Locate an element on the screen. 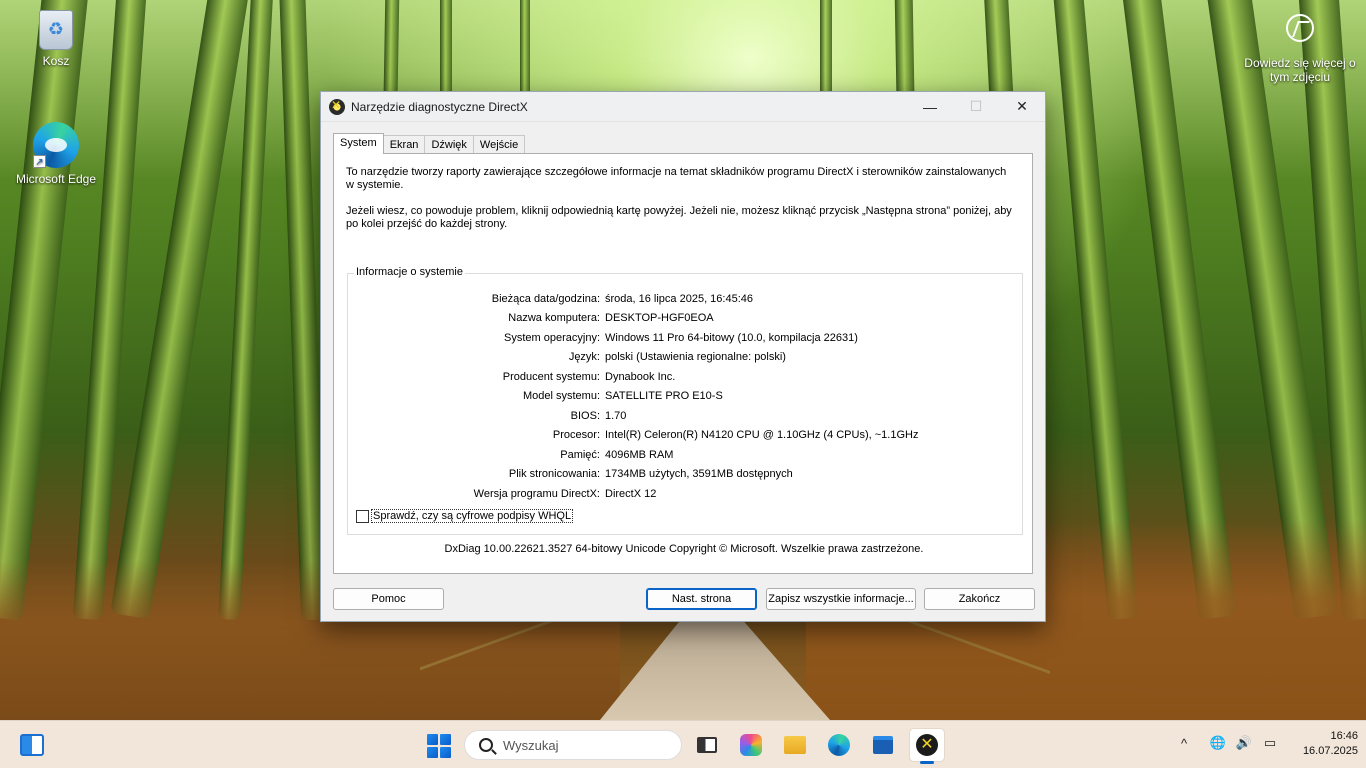 This screenshot has width=1366, height=768. taskbar-copilot is located at coordinates (751, 745).